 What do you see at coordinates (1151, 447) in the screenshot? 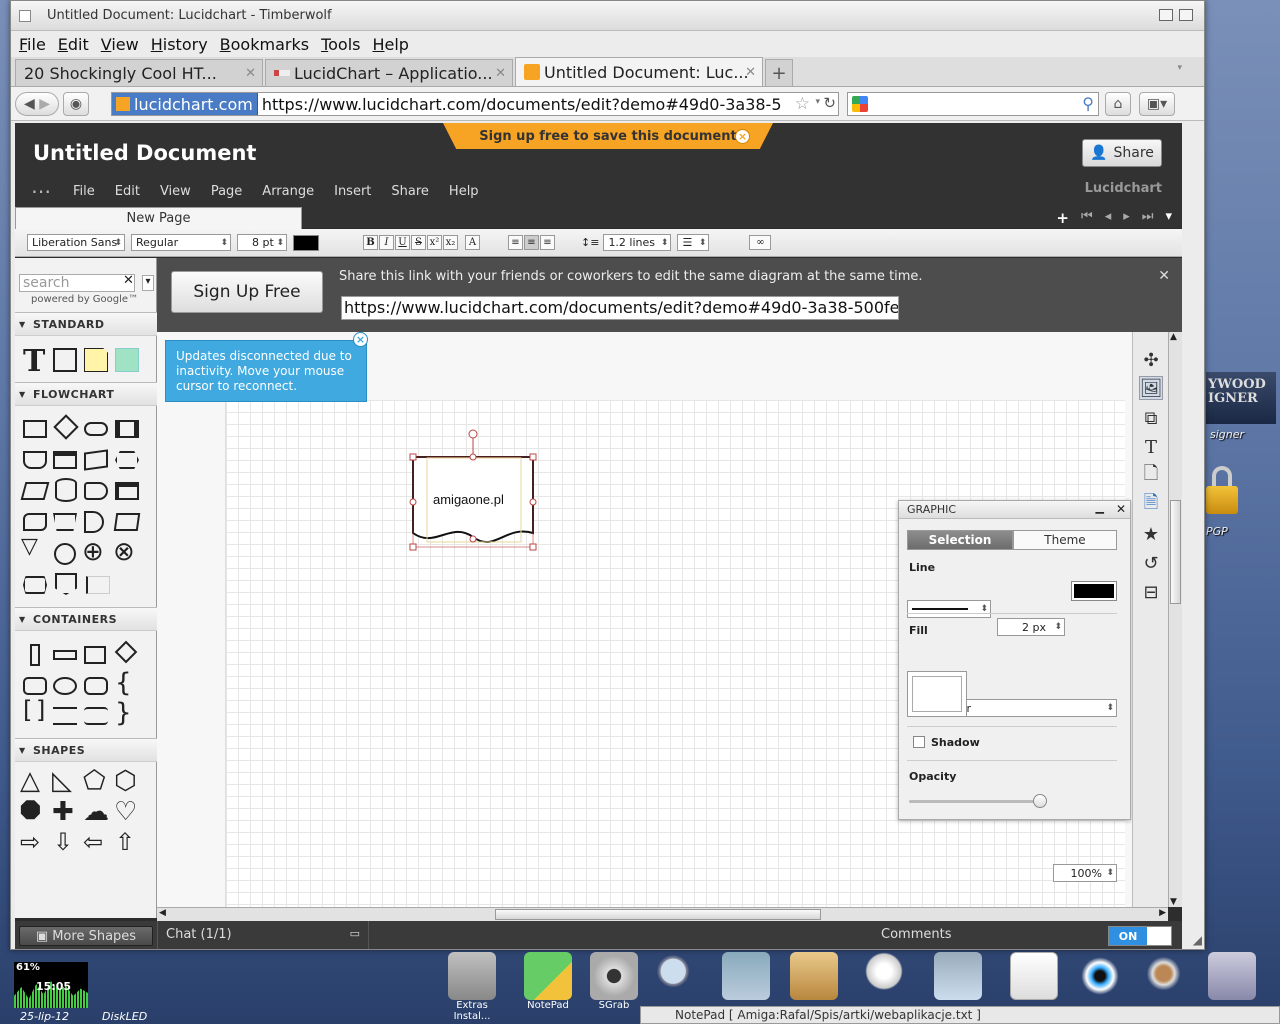
I see `text-panel-icon: T` at bounding box center [1151, 447].